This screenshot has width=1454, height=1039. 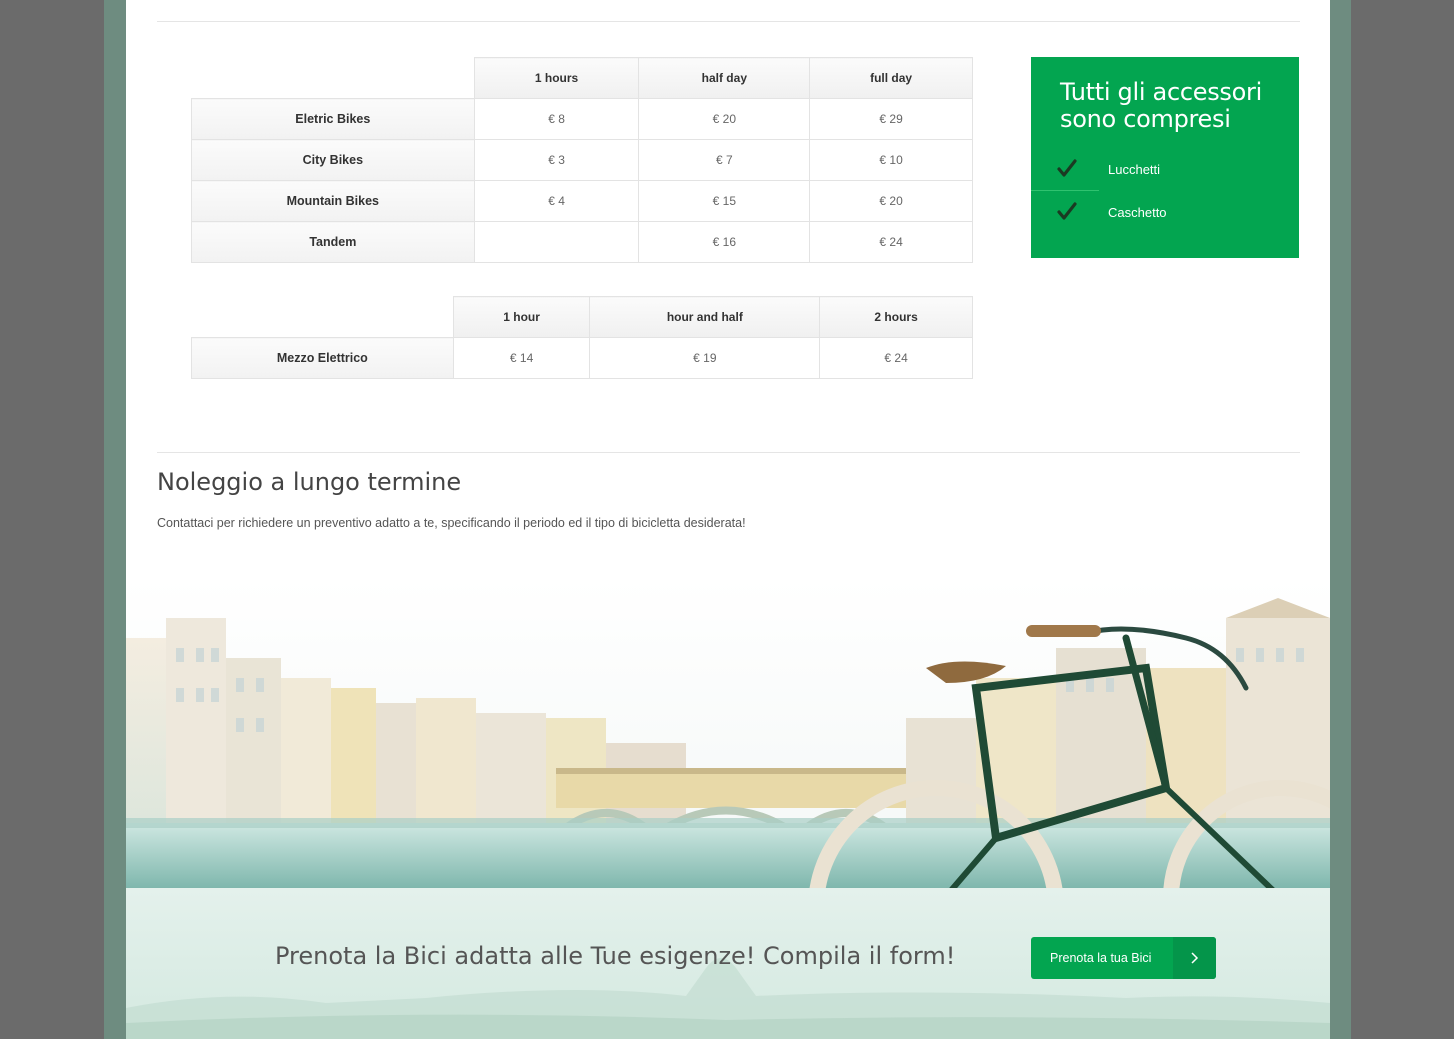 What do you see at coordinates (724, 201) in the screenshot?
I see `price-cell: € 15` at bounding box center [724, 201].